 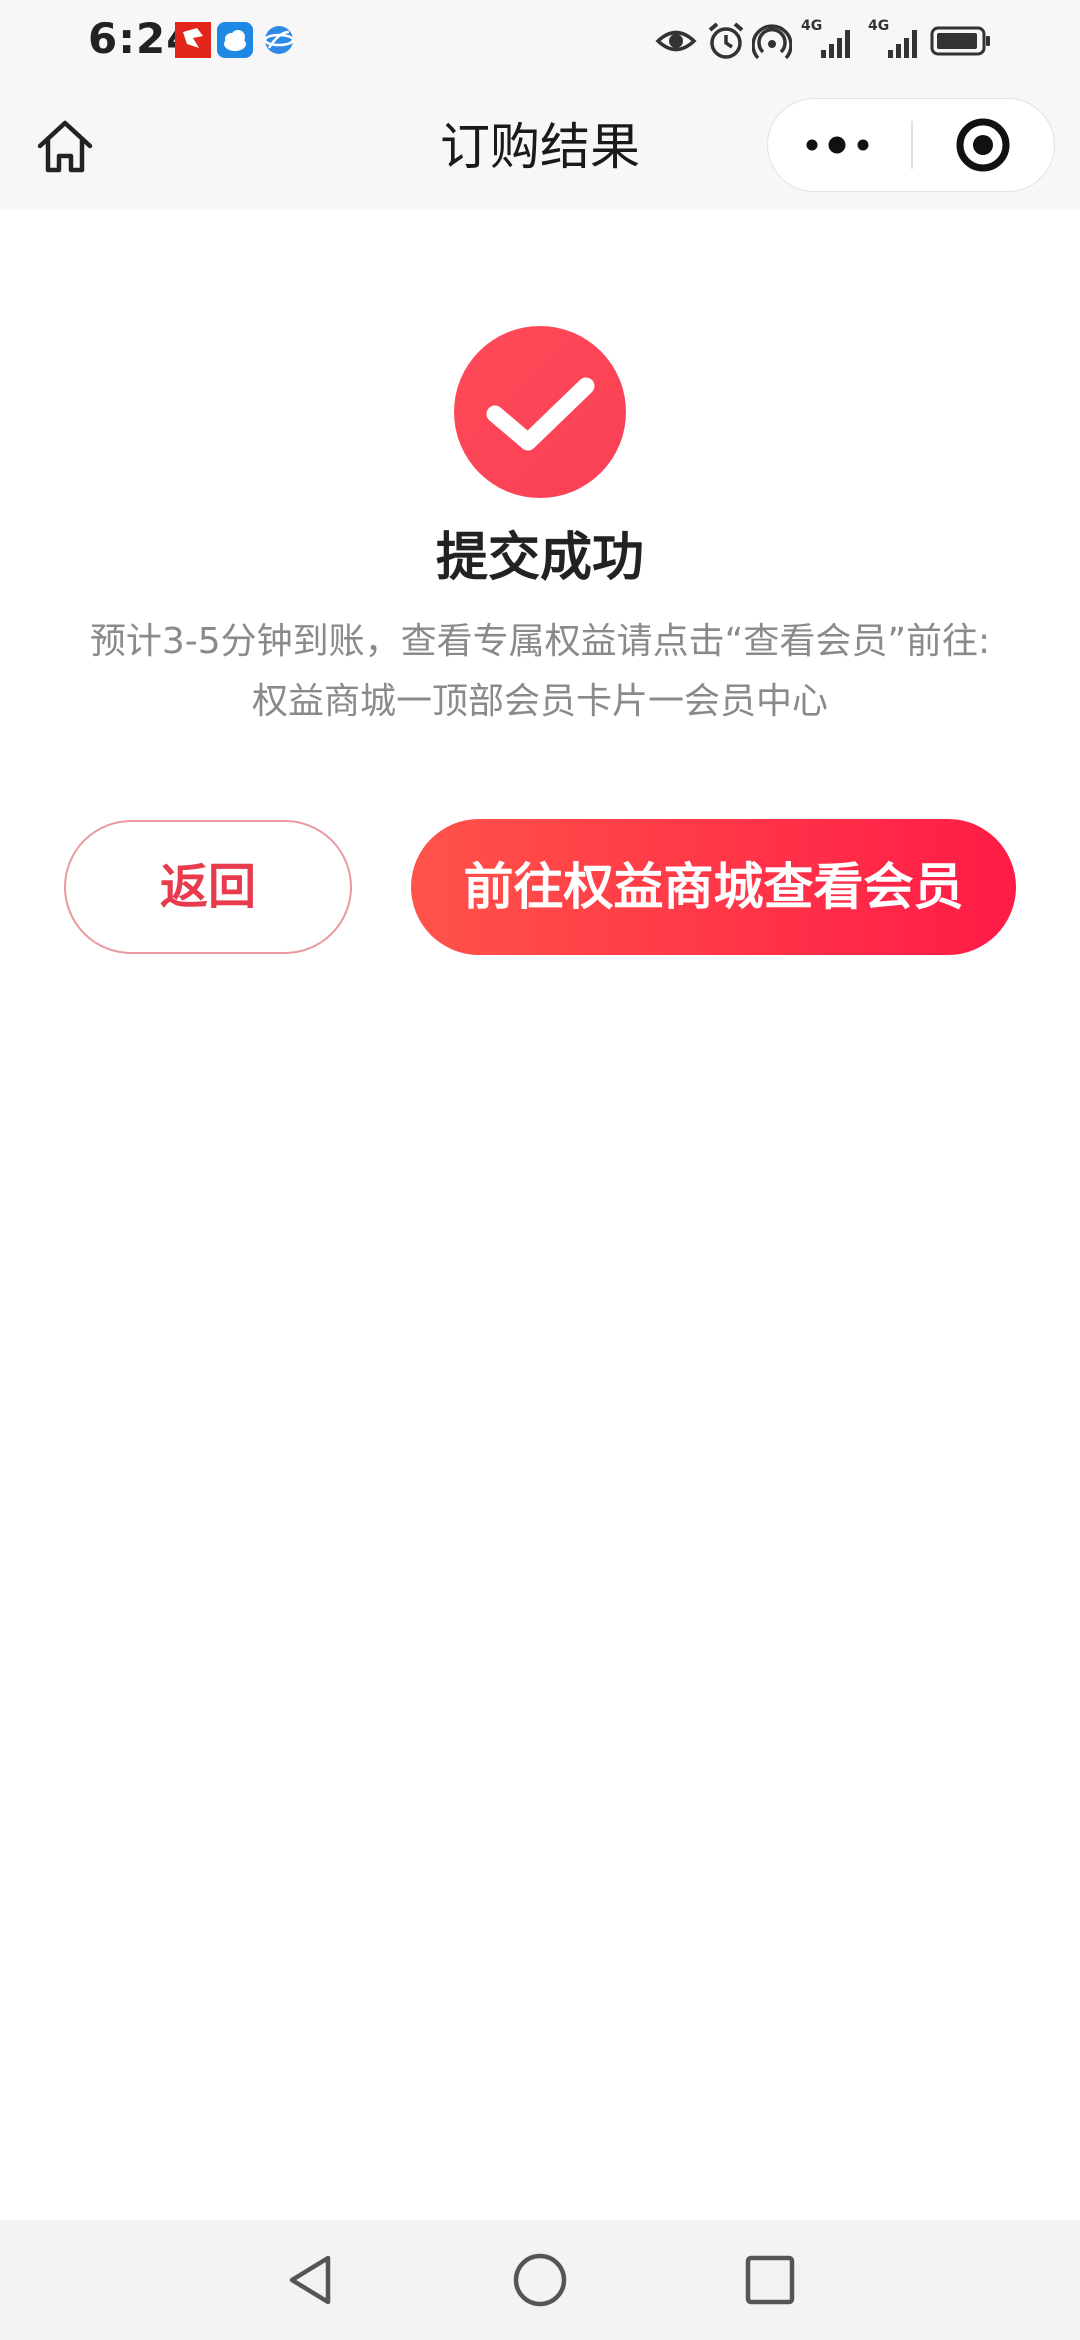 What do you see at coordinates (279, 40) in the screenshot?
I see `browser-icon` at bounding box center [279, 40].